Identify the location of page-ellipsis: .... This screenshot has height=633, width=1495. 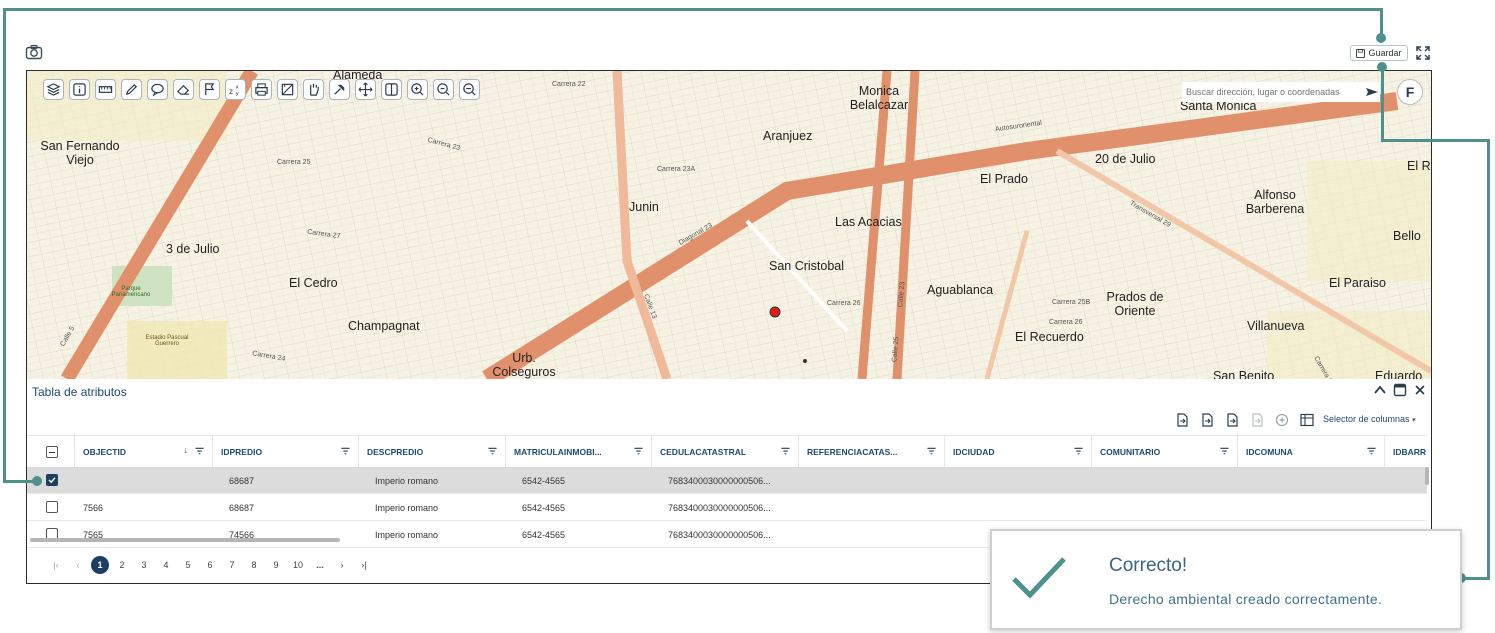
(320, 565).